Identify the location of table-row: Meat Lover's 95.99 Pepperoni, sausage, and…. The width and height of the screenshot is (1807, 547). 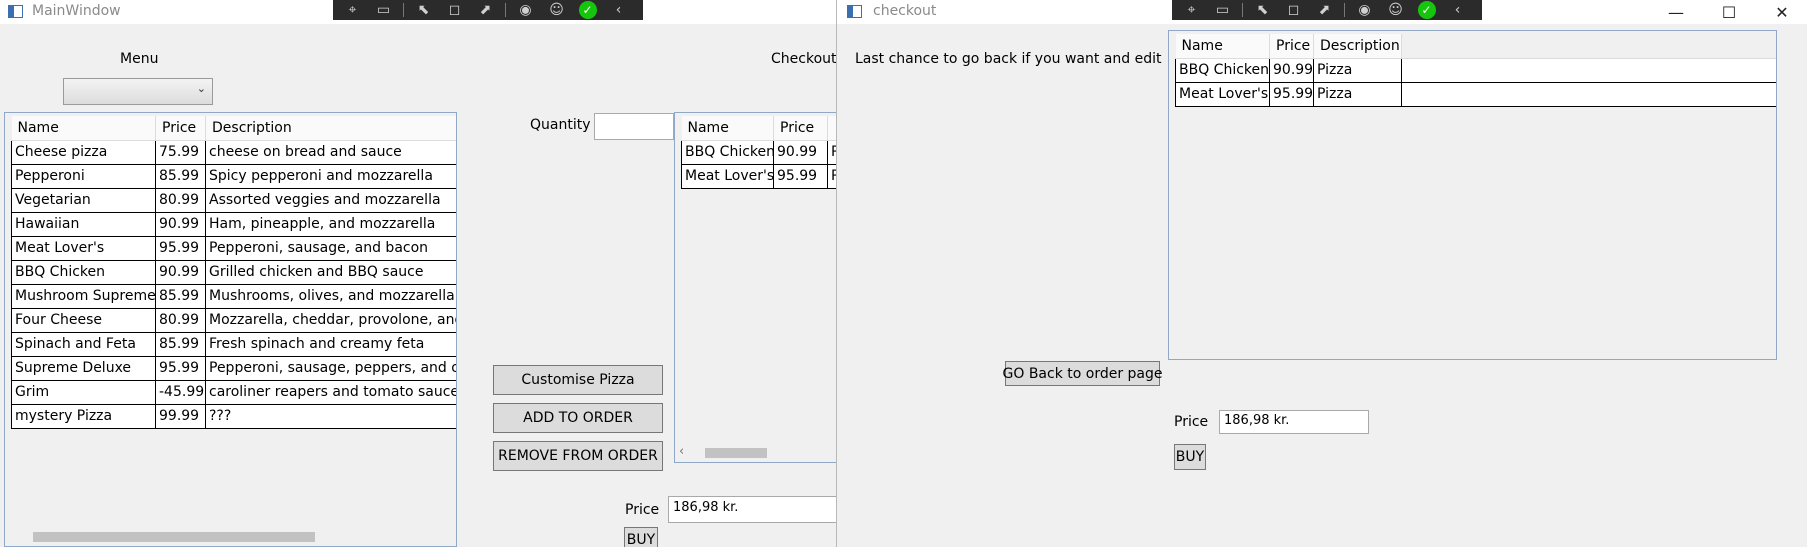
(233, 248).